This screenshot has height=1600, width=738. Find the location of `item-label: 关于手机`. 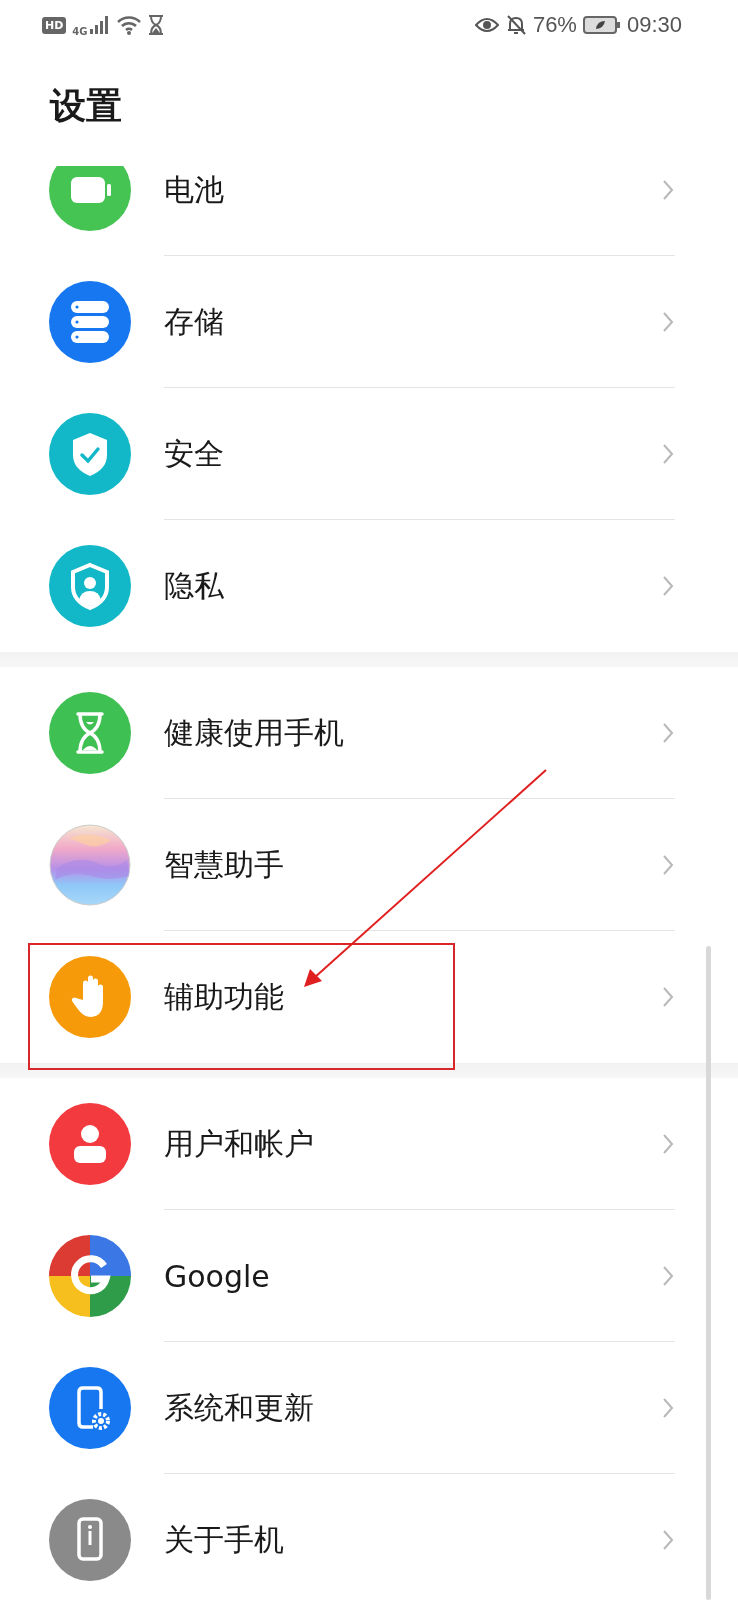

item-label: 关于手机 is located at coordinates (224, 1539).